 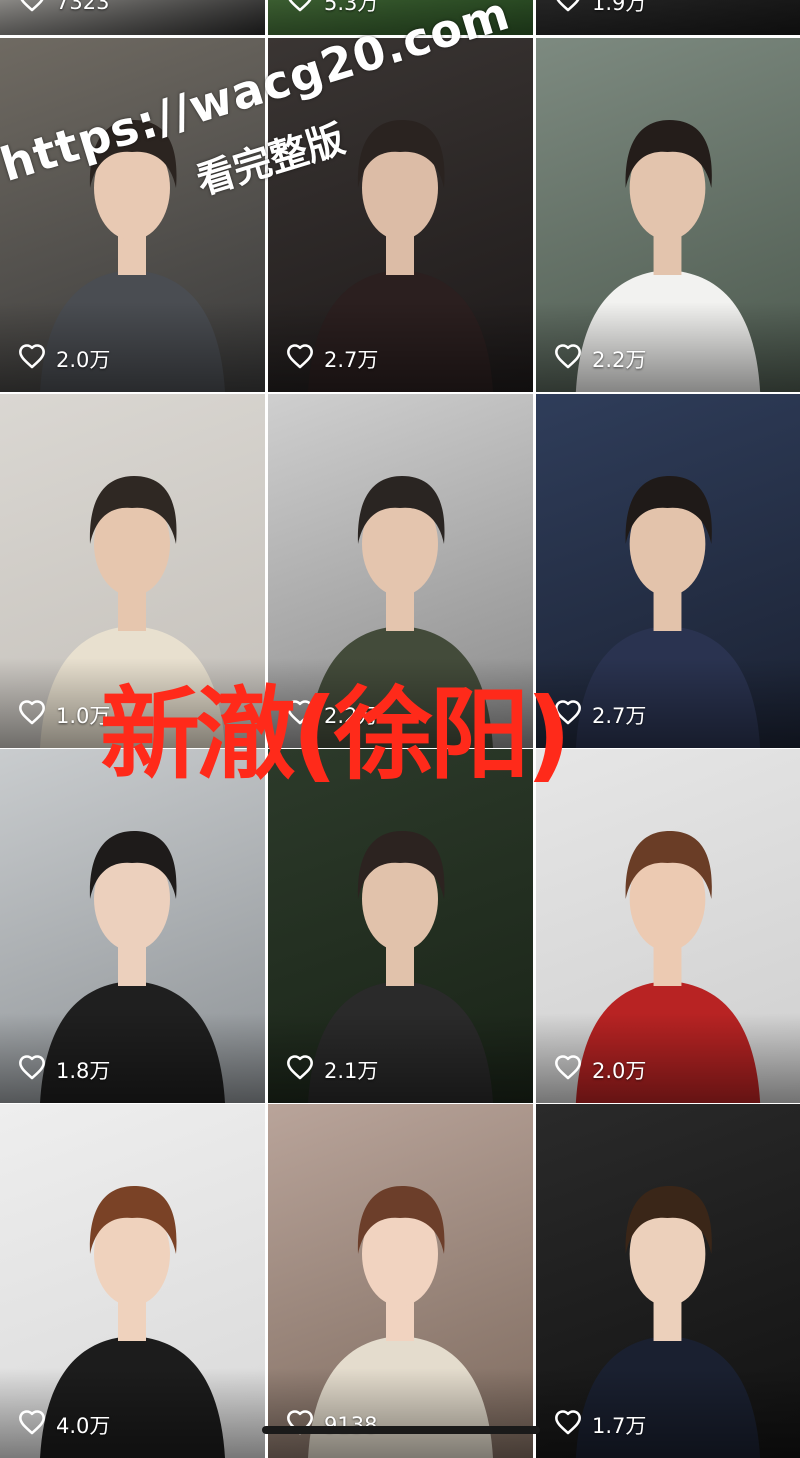 I want to click on like-count: 1.0万, so click(x=64, y=714).